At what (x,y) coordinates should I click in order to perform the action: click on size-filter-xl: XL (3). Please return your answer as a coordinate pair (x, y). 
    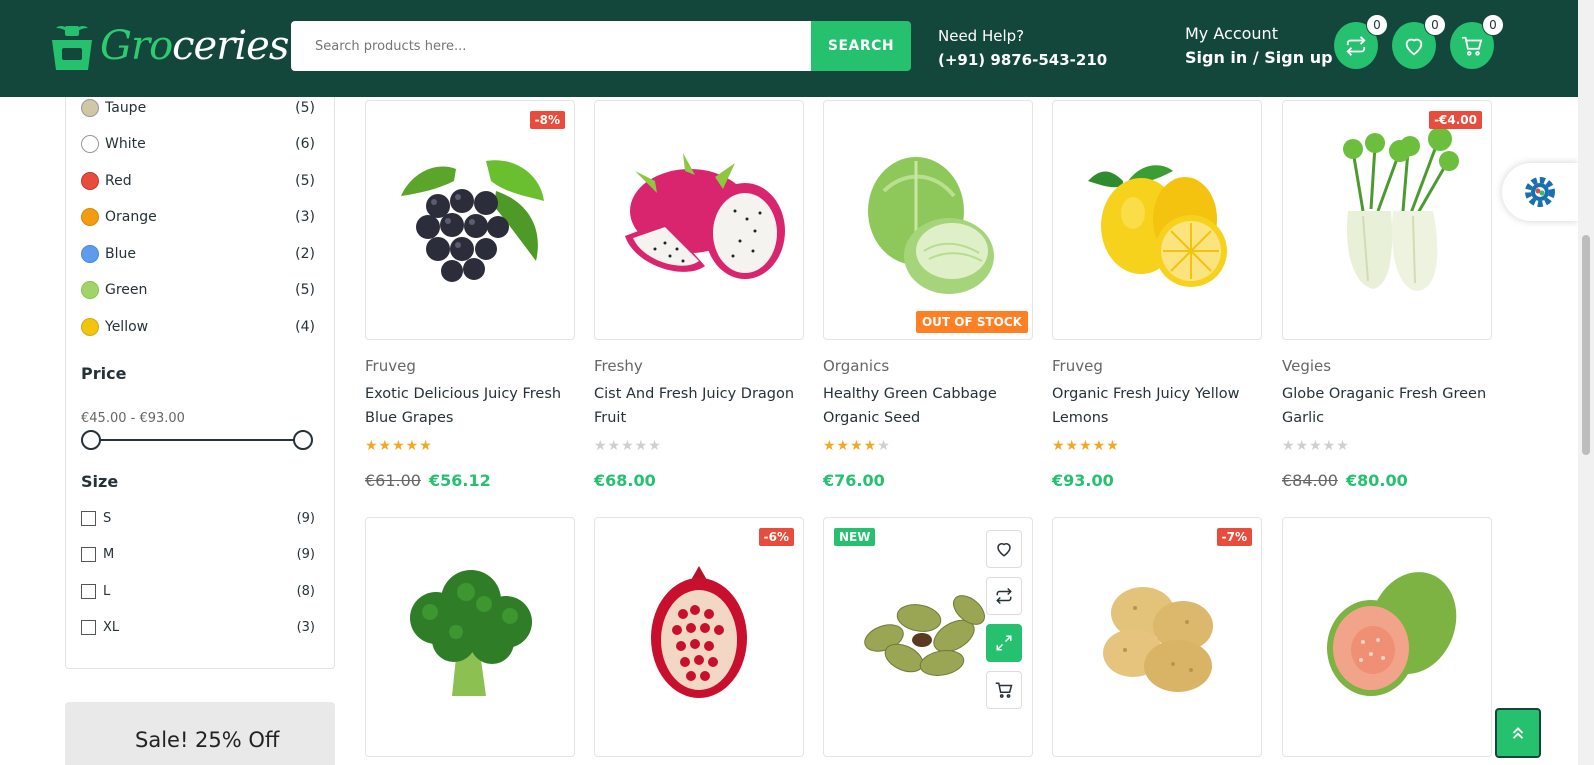
    Looking at the image, I should click on (198, 627).